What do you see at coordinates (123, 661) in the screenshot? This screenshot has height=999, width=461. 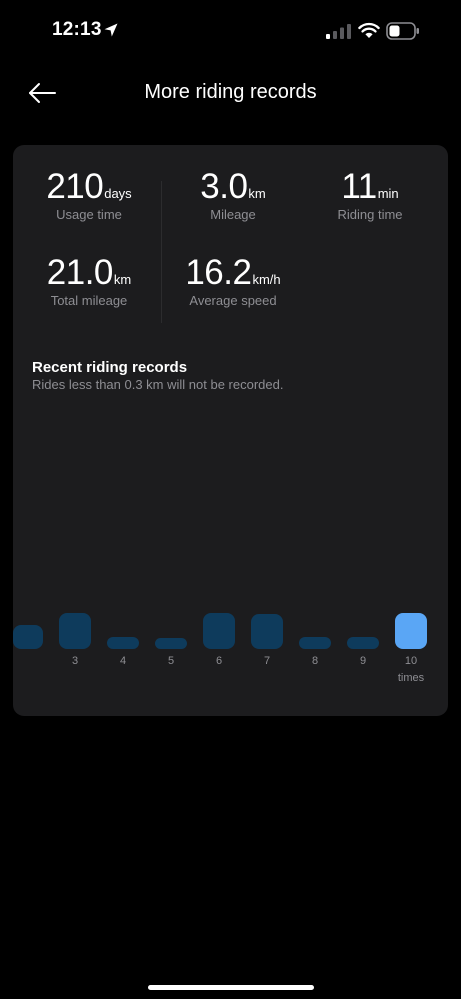 I see `chart-tick-label: 4` at bounding box center [123, 661].